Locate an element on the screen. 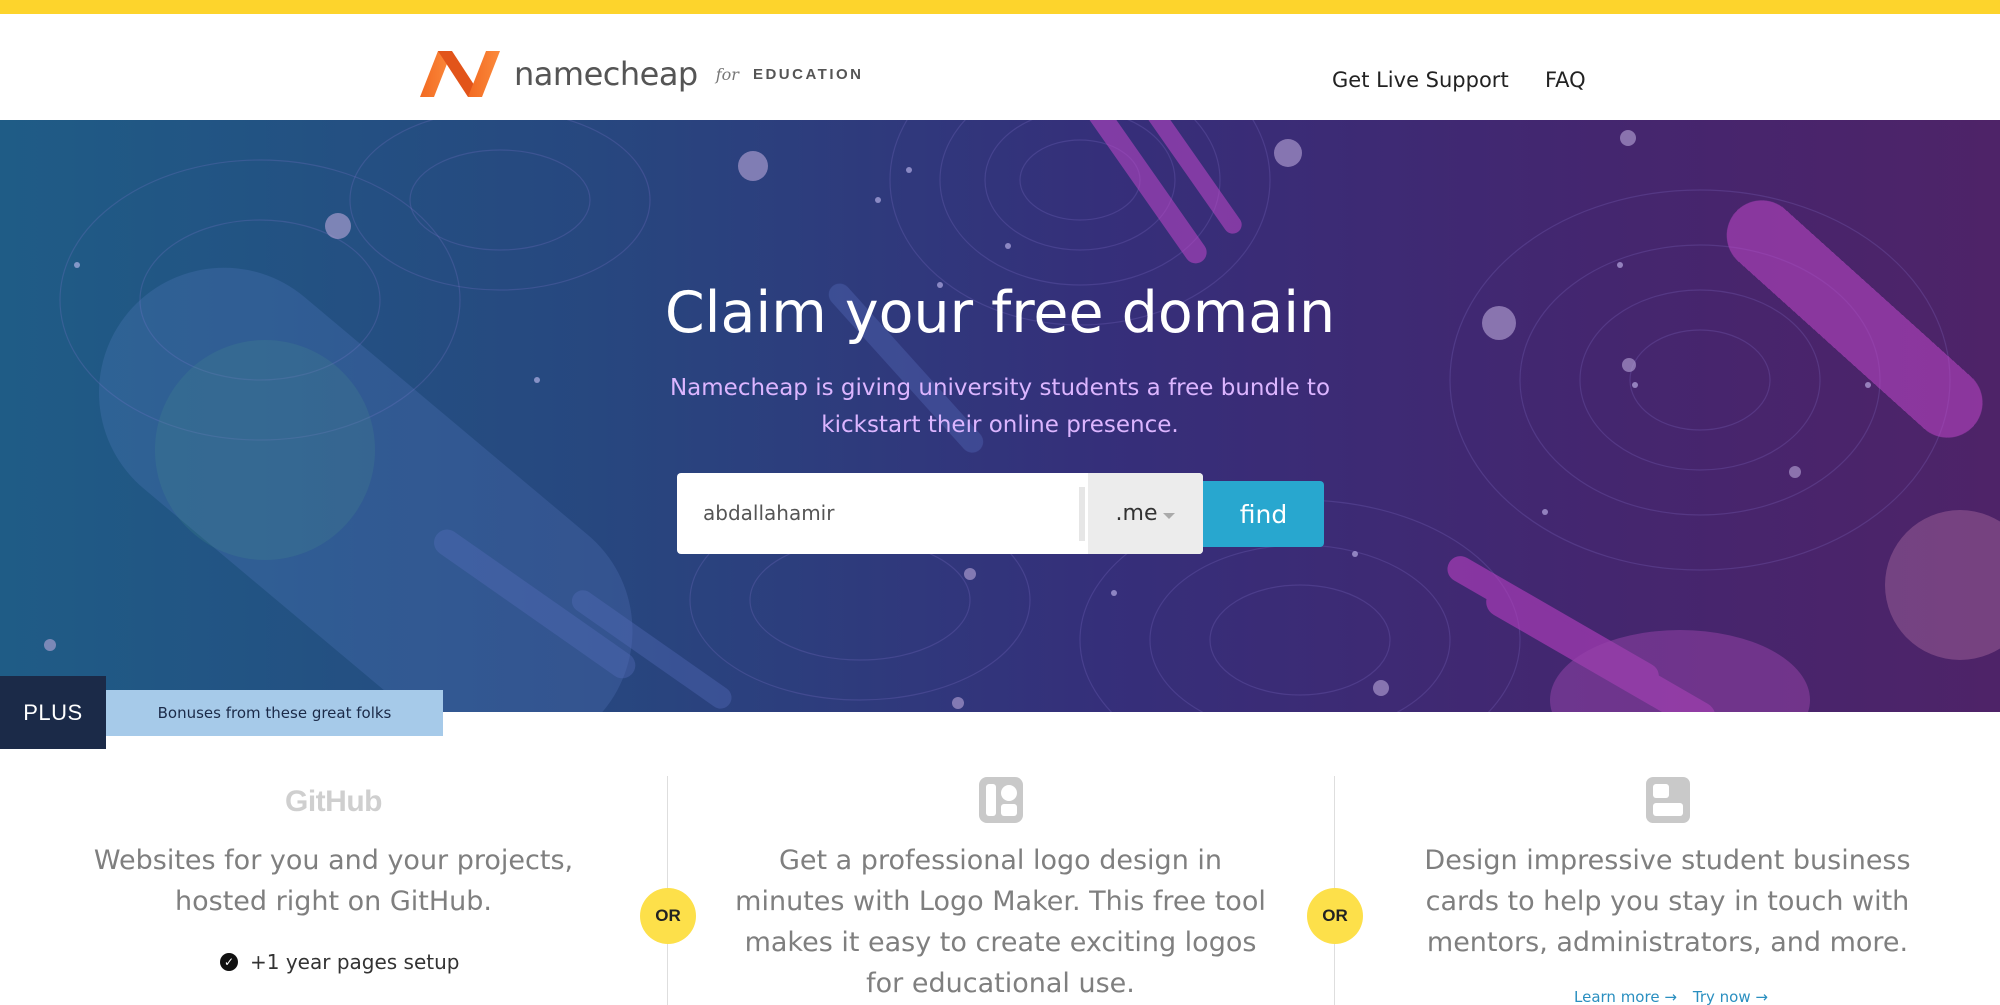  nav-faq: FAQ is located at coordinates (1565, 80).